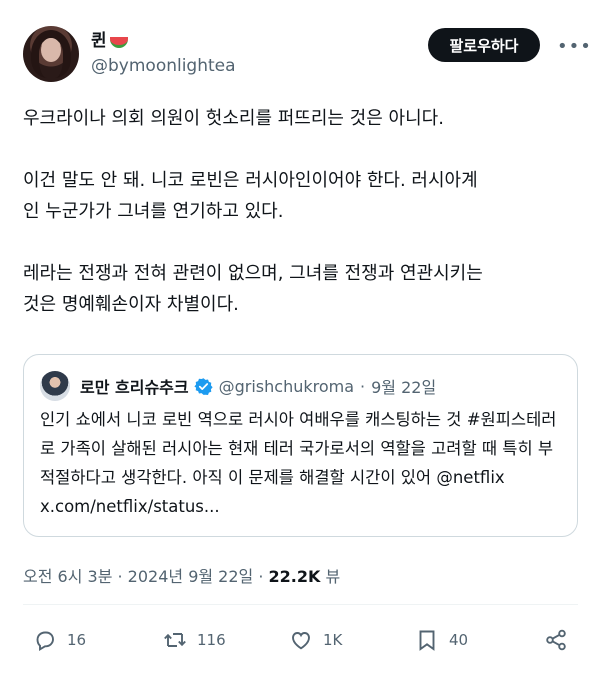  I want to click on like-count: 1K, so click(333, 640).